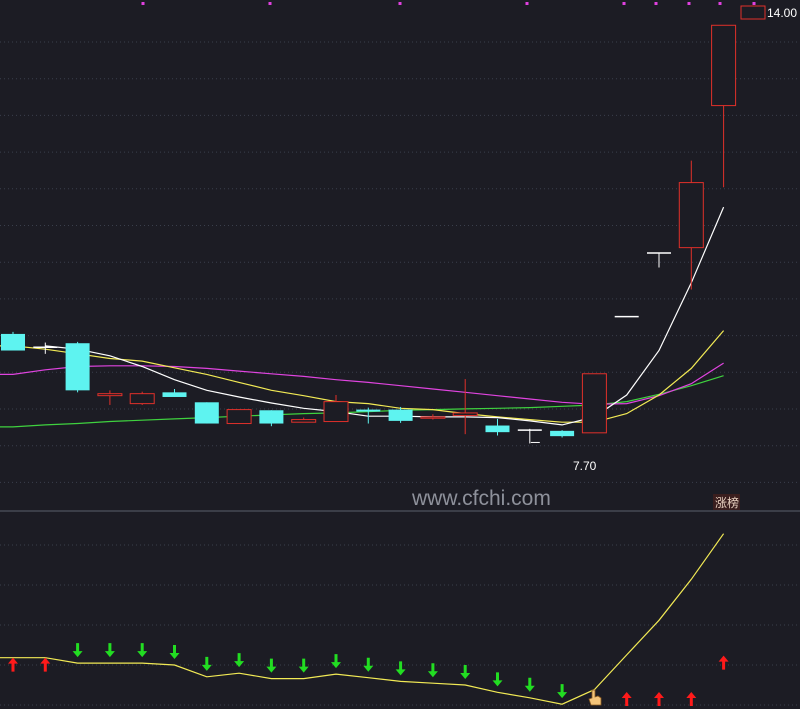 The image size is (800, 709). Describe the element at coordinates (727, 502) in the screenshot. I see `badge-label: 涨榜` at that location.